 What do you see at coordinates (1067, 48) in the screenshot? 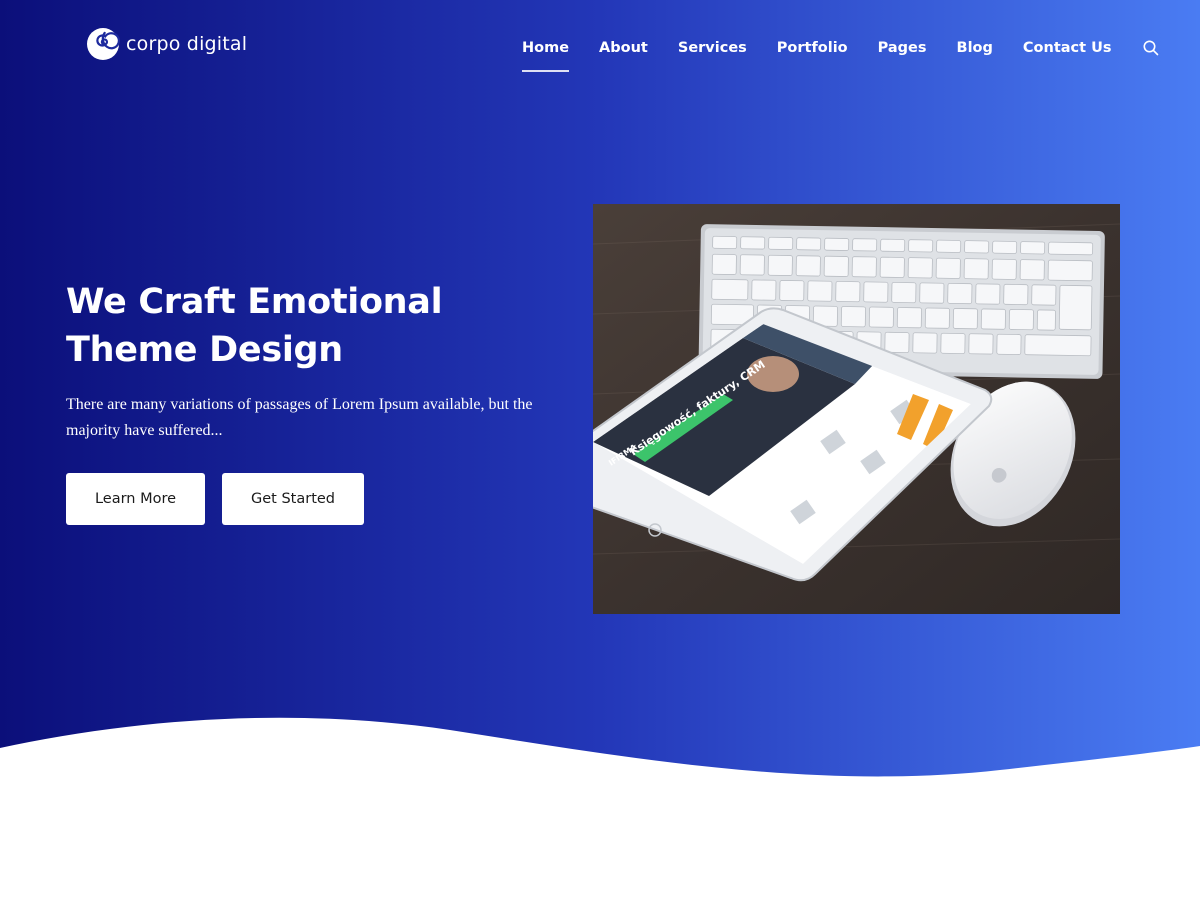
I see `nav-item-contact-us: Contact Us` at bounding box center [1067, 48].